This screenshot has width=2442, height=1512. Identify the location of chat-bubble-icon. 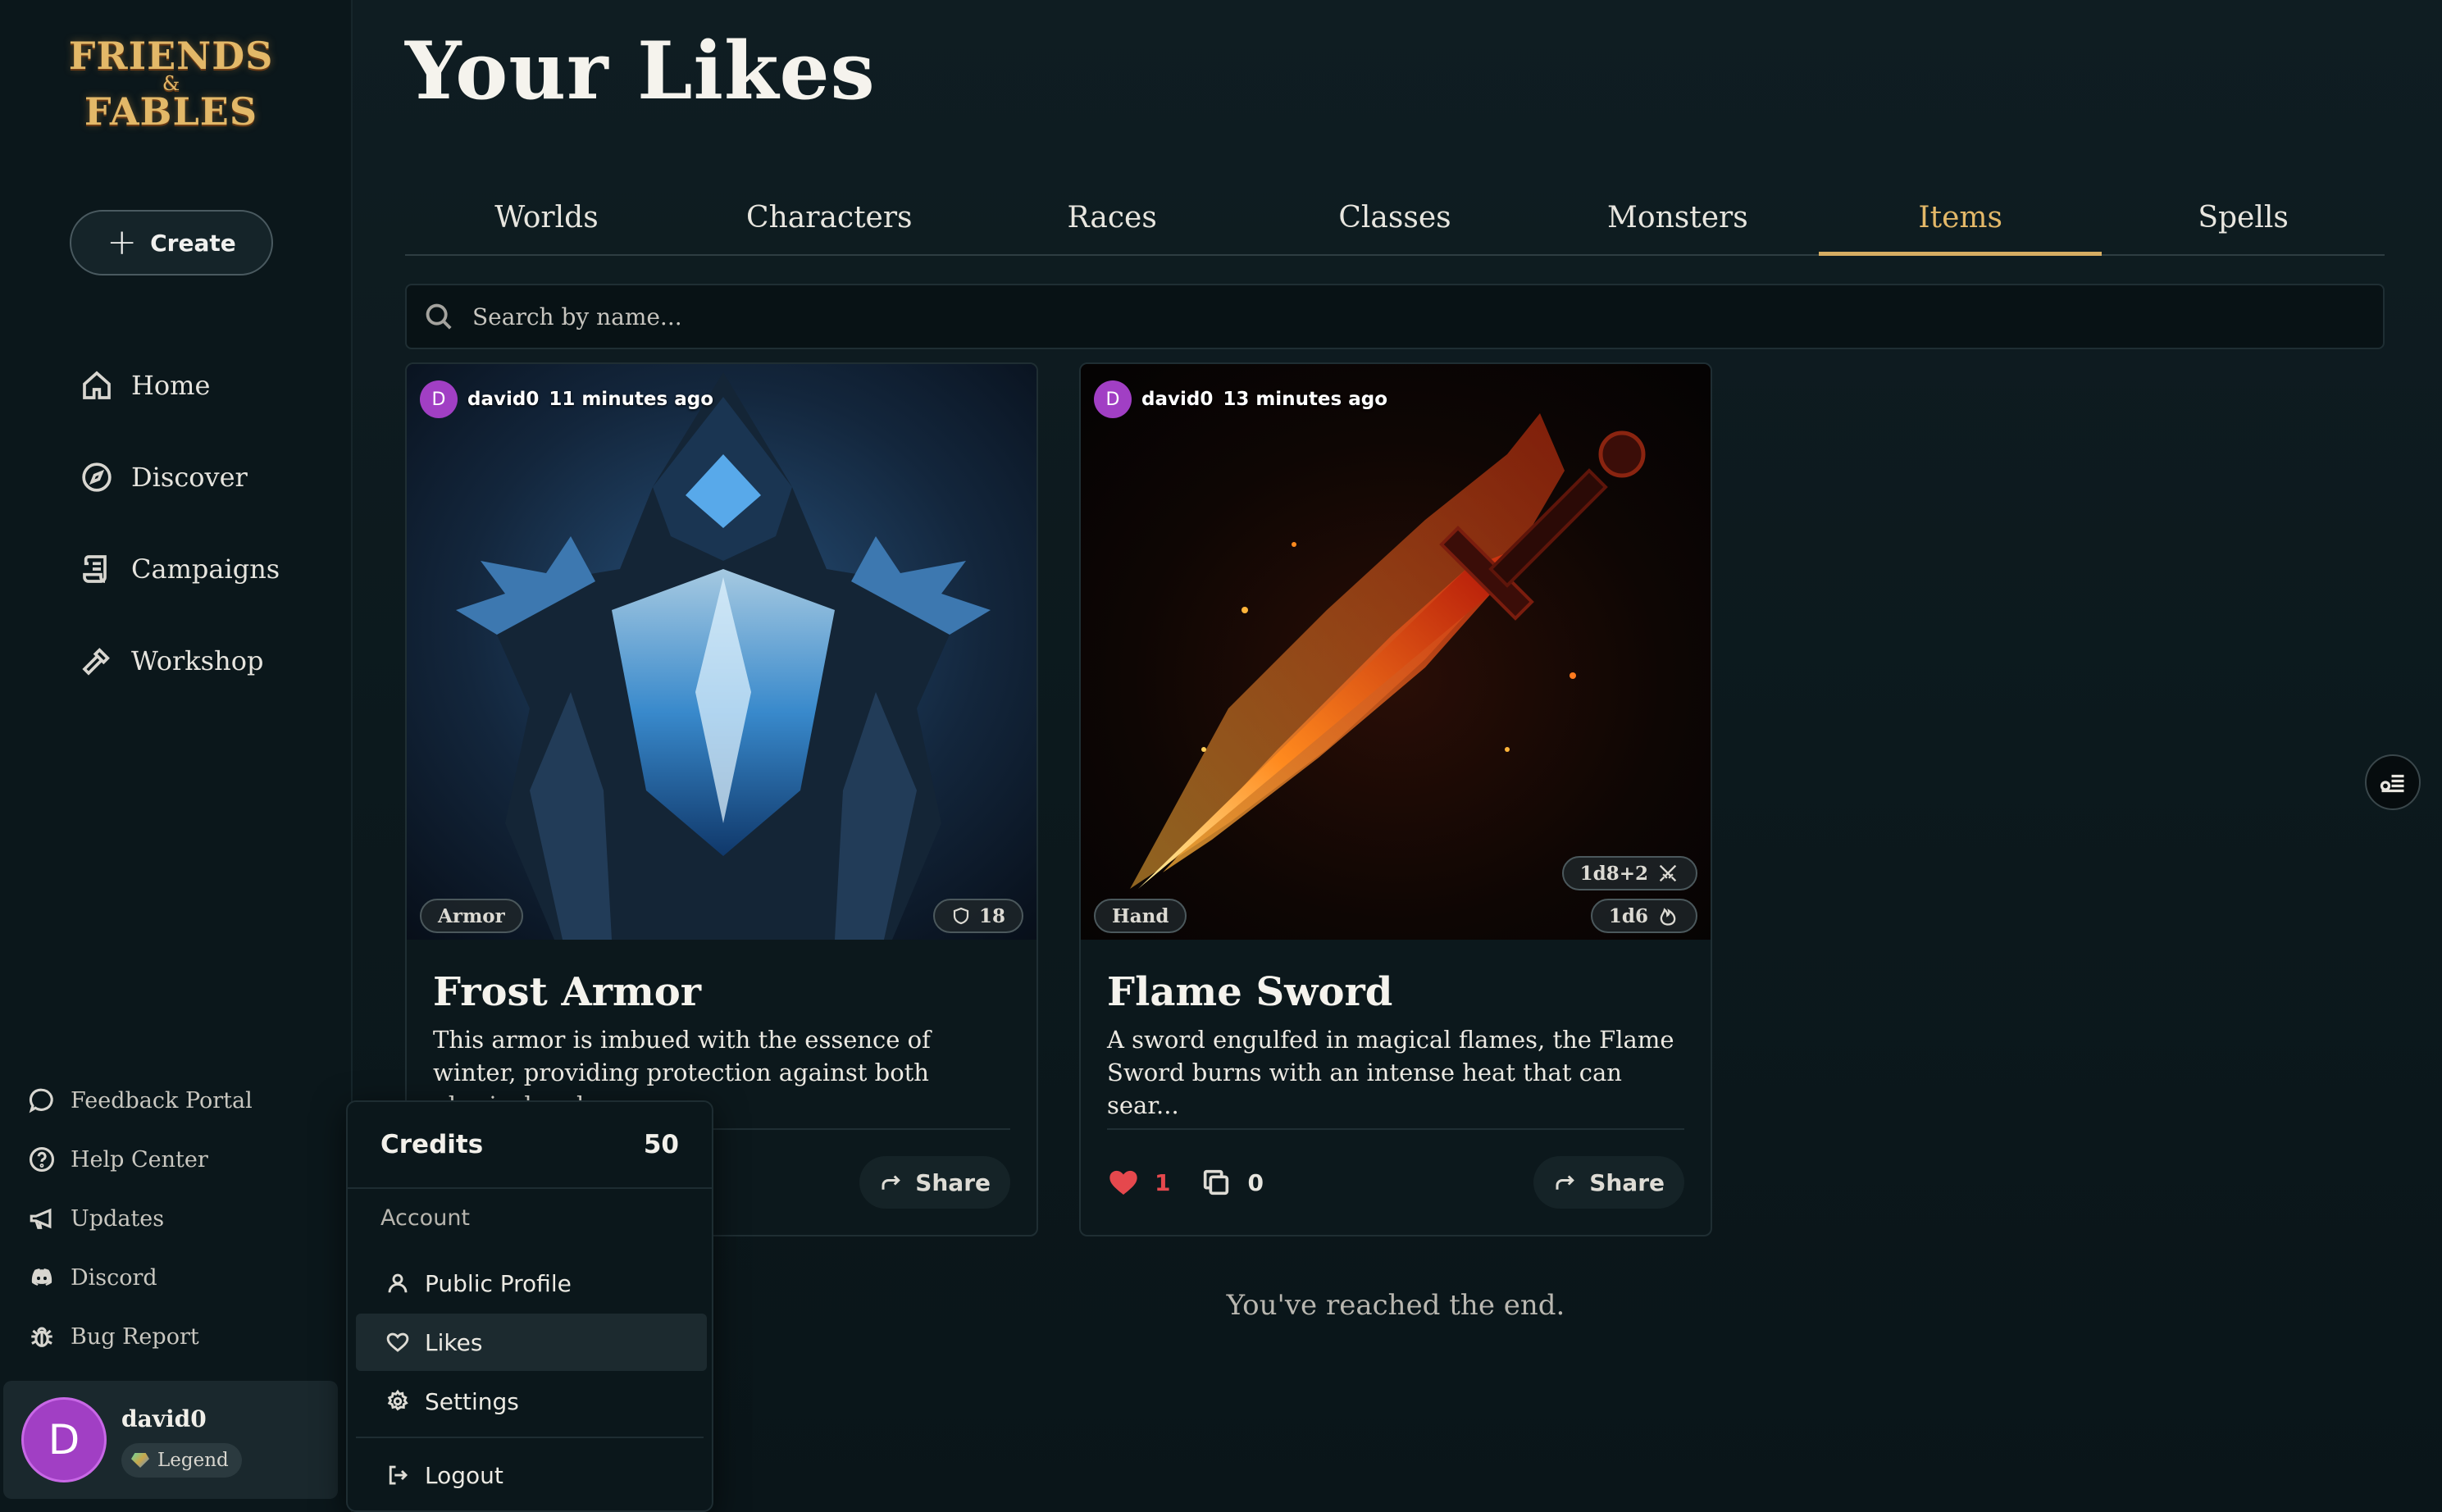
(41, 1101).